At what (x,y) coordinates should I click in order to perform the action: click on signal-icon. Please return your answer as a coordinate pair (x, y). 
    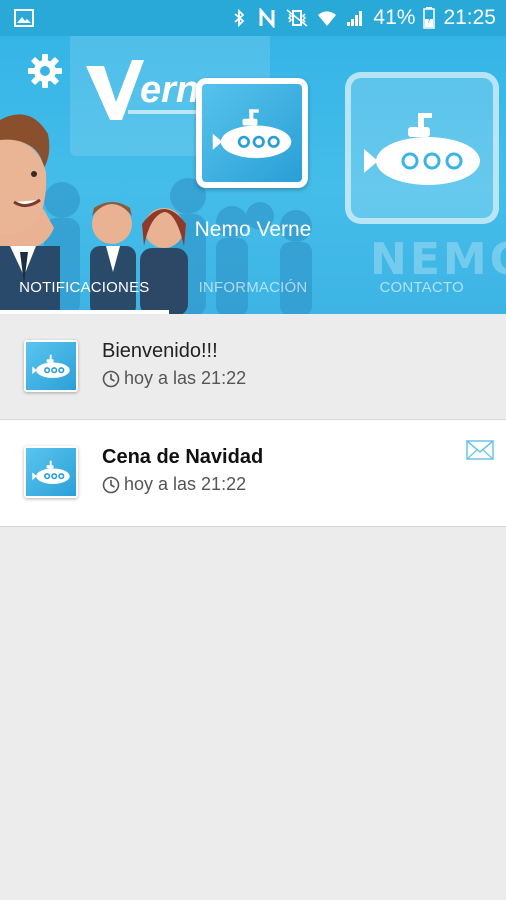
    Looking at the image, I should click on (355, 18).